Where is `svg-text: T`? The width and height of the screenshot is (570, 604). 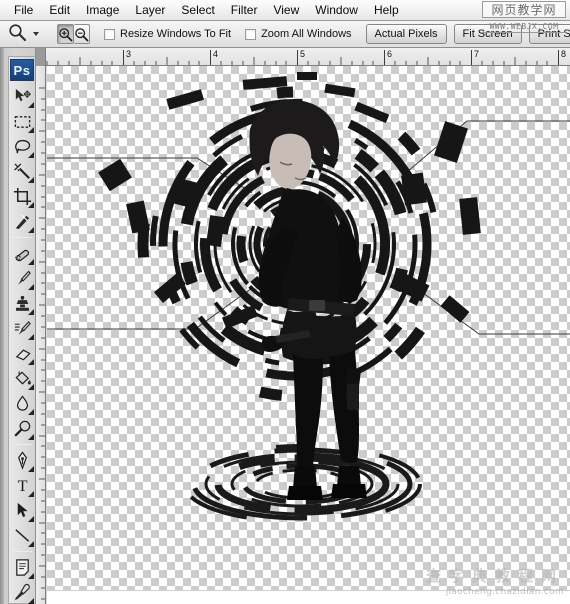
svg-text: T is located at coordinates (22, 486).